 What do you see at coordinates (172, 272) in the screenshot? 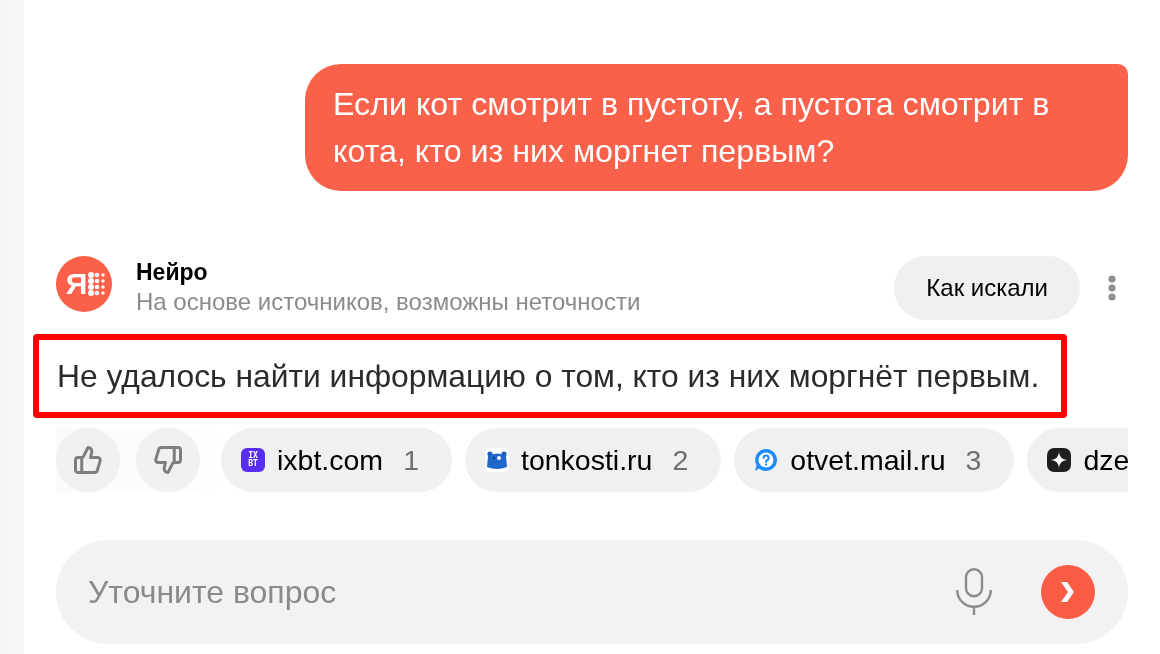
I see `author-name: Нейро` at bounding box center [172, 272].